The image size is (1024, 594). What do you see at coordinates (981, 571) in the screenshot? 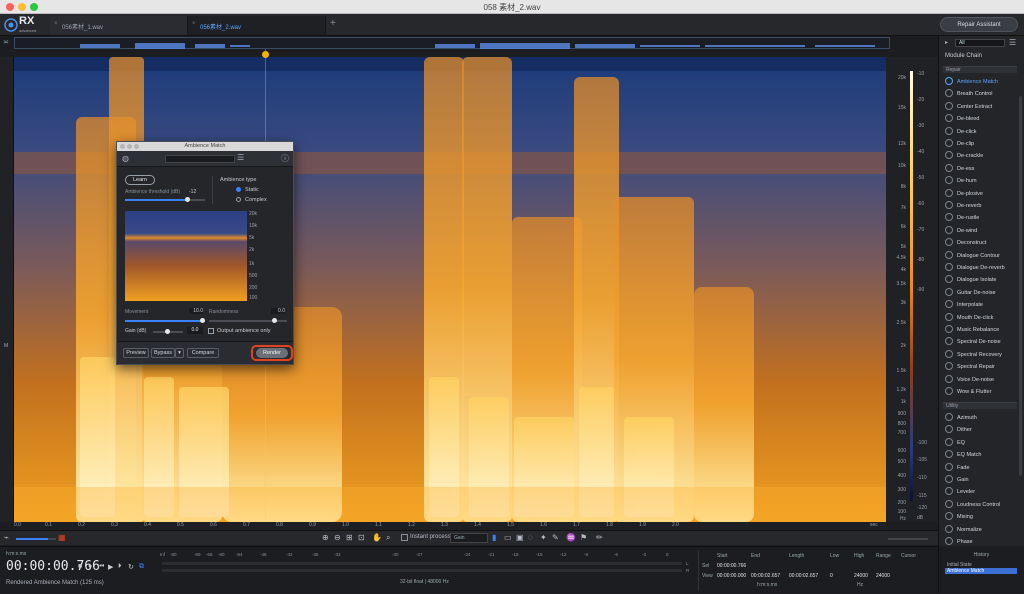
I see `history-item-active: Ambience Match` at bounding box center [981, 571].